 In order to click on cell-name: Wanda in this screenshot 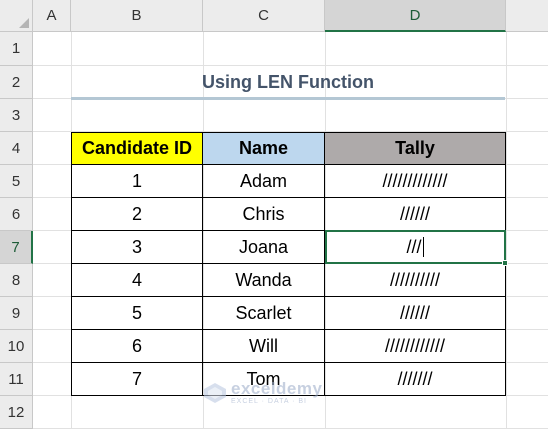, I will do `click(264, 280)`.